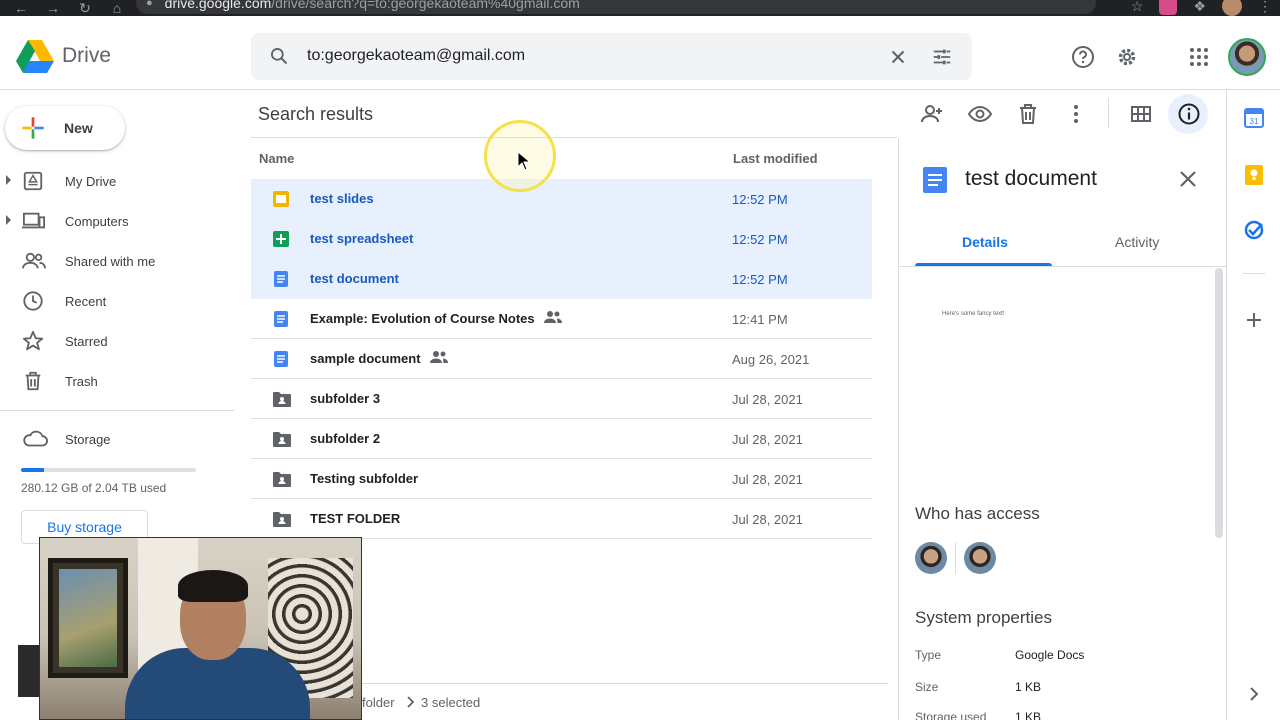 This screenshot has width=1280, height=720. What do you see at coordinates (276, 158) in the screenshot?
I see `column-name-header: Name` at bounding box center [276, 158].